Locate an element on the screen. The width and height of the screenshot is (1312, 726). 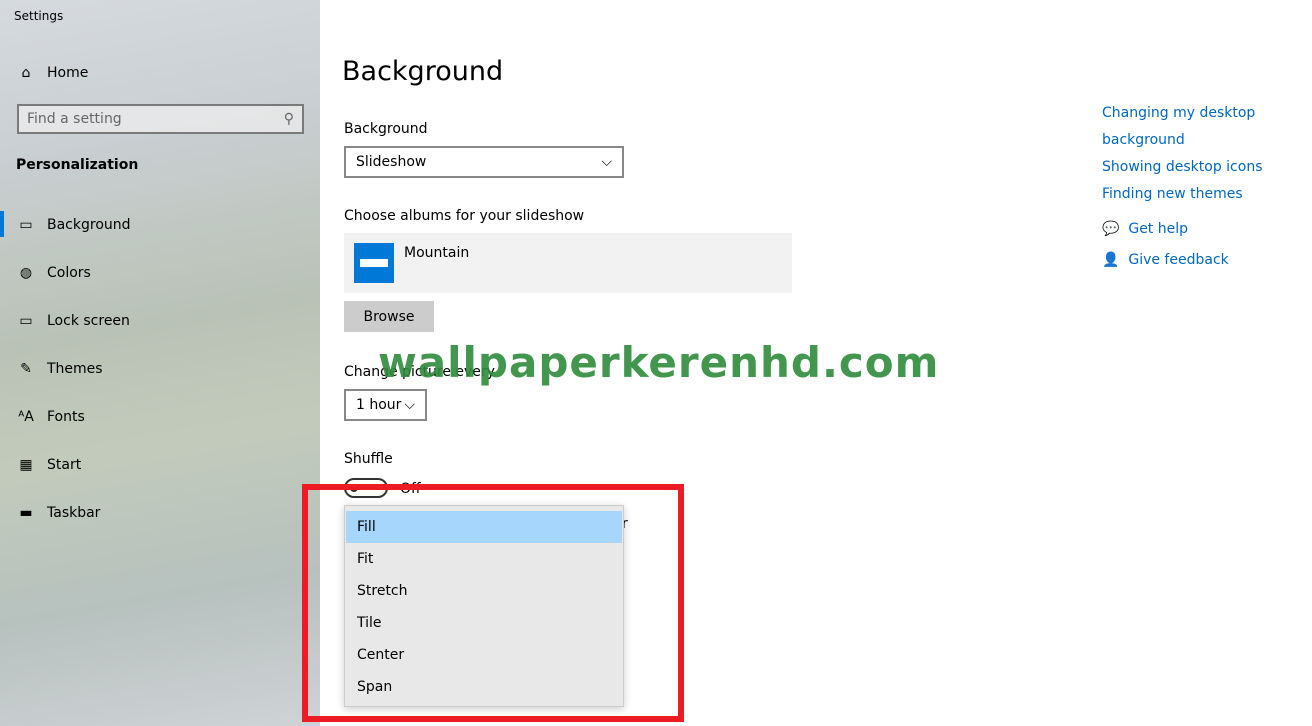
sidebar-item-background: ▭ Background is located at coordinates (160, 225).